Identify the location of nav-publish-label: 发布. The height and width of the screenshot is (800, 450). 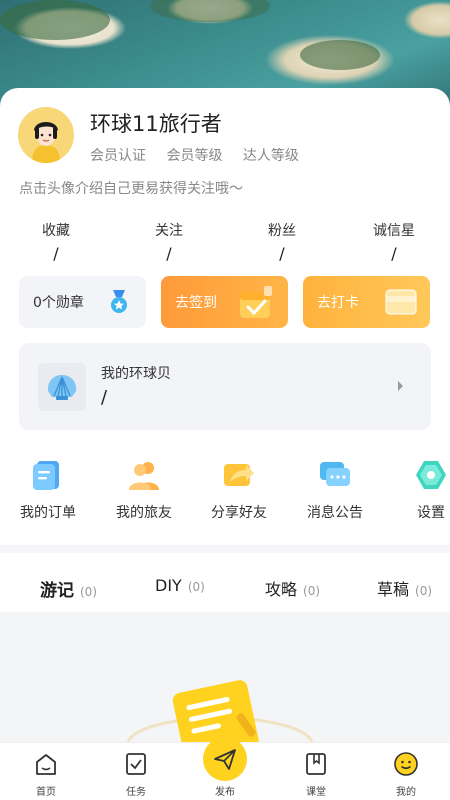
(225, 777).